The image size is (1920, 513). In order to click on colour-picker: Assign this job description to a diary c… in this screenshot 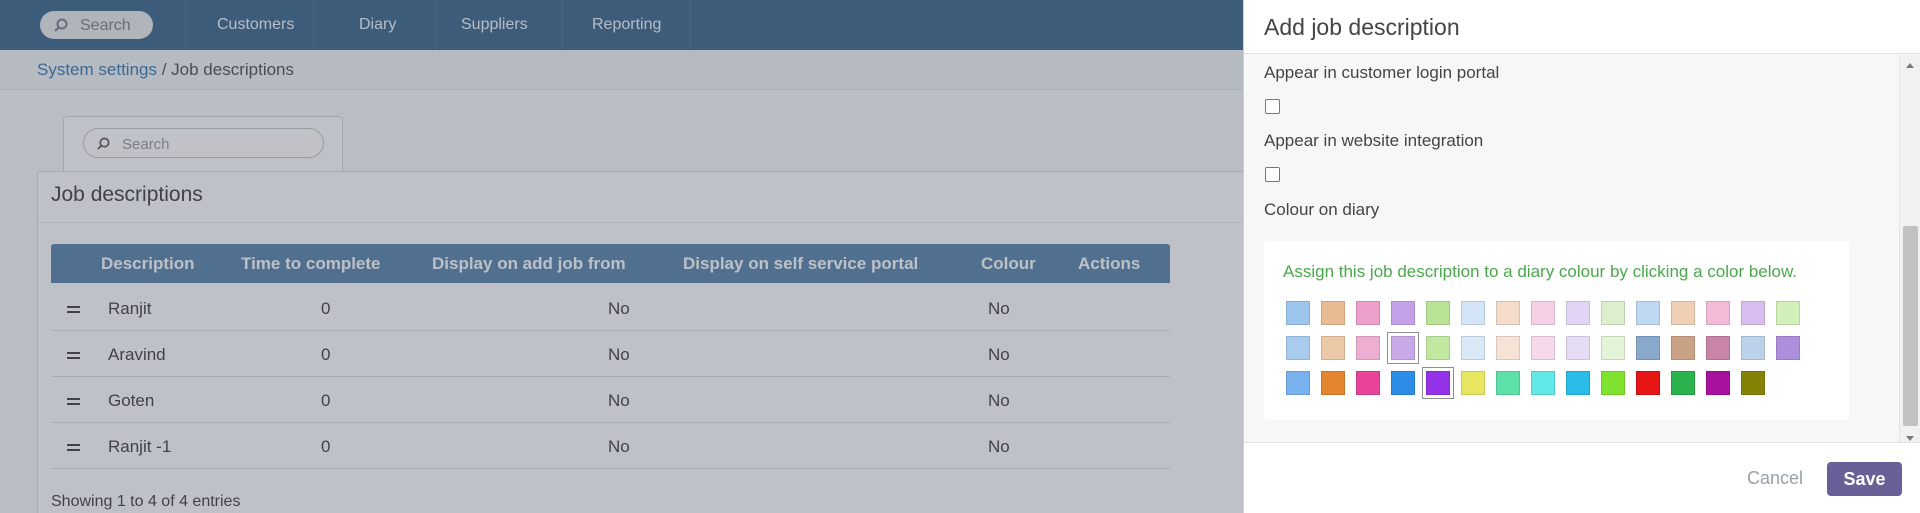, I will do `click(1556, 330)`.